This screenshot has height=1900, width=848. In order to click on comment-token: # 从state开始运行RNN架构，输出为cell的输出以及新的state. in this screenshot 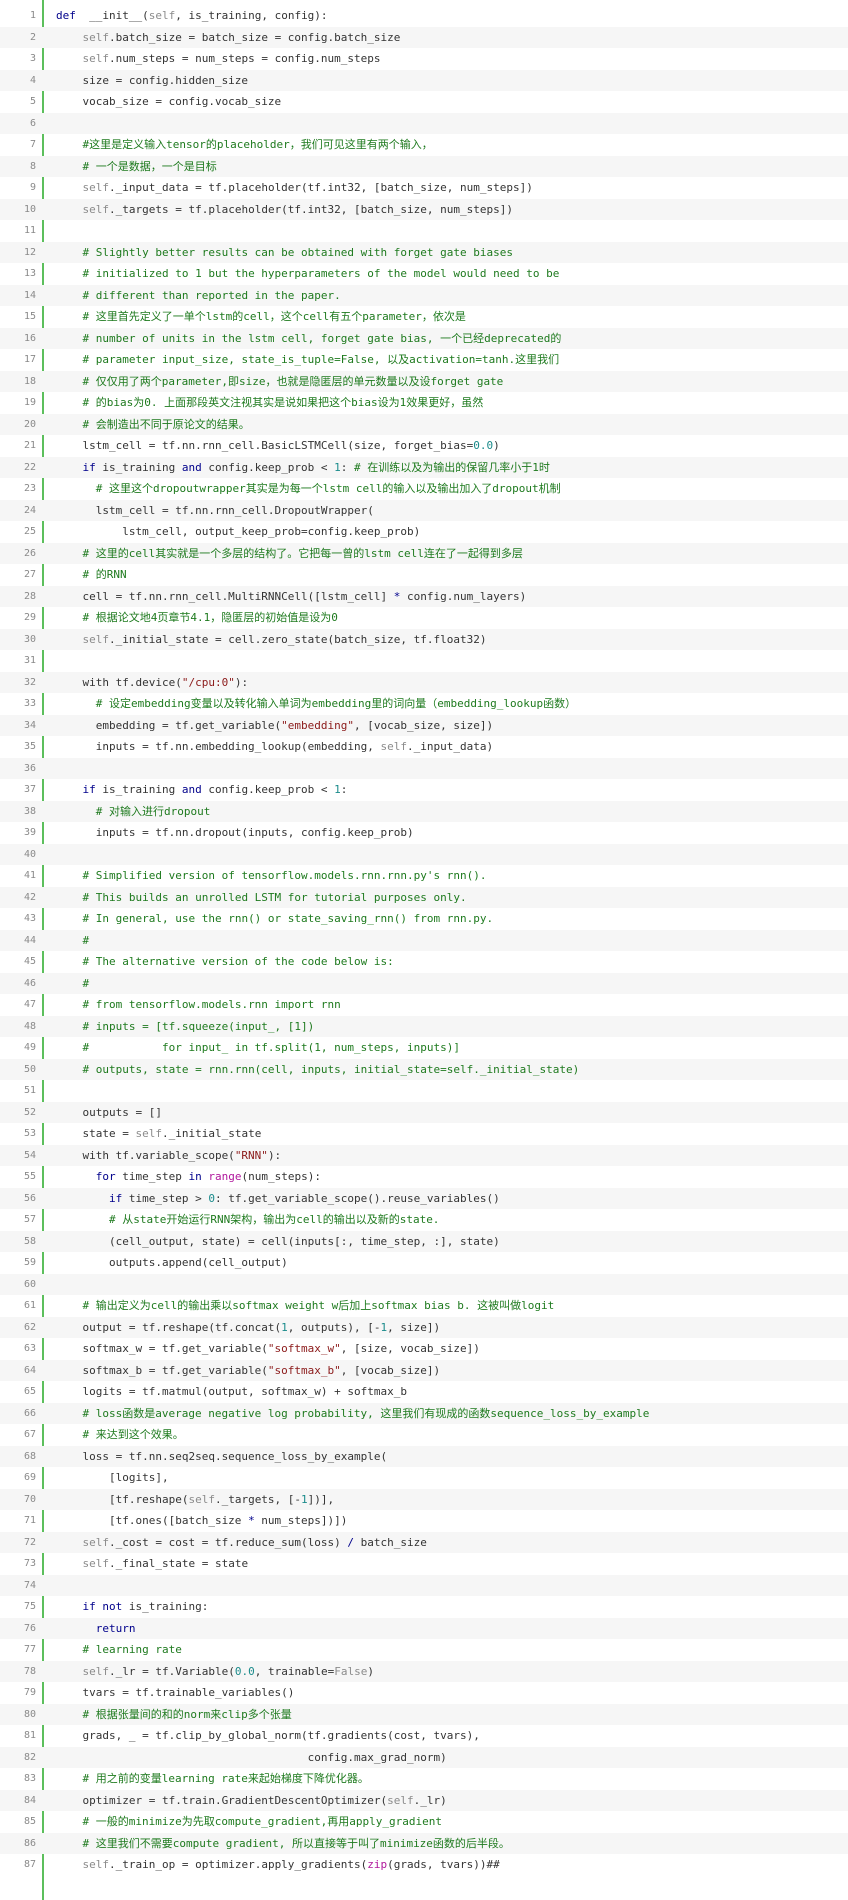, I will do `click(274, 1219)`.